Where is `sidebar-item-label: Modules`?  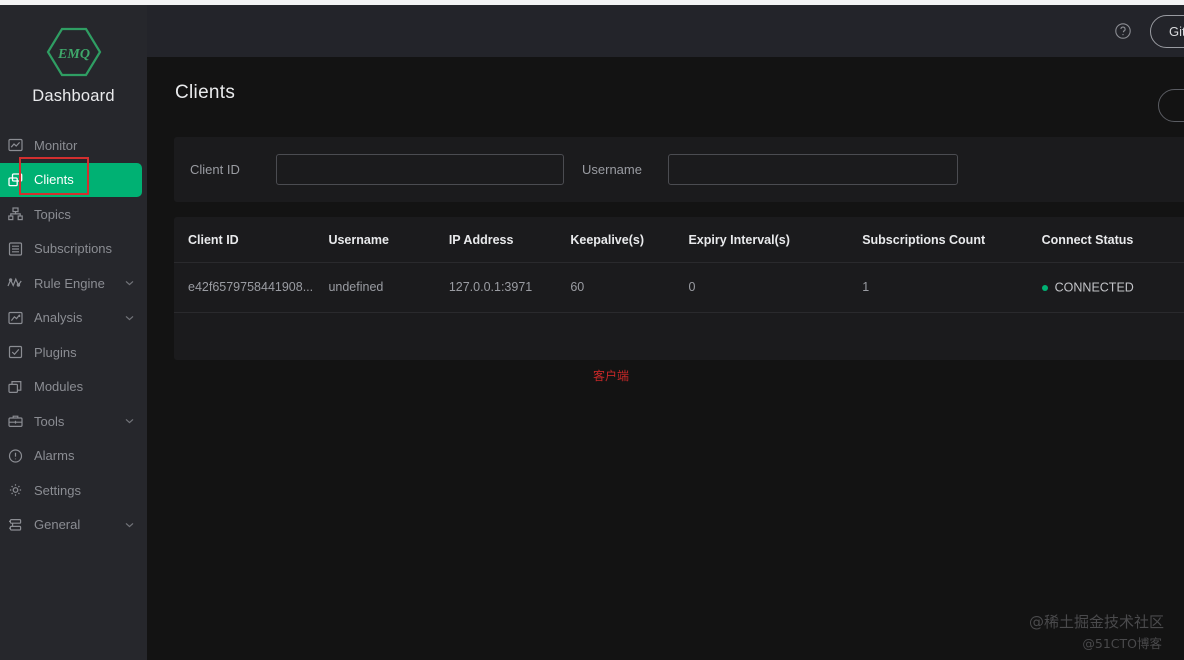
sidebar-item-label: Modules is located at coordinates (59, 387).